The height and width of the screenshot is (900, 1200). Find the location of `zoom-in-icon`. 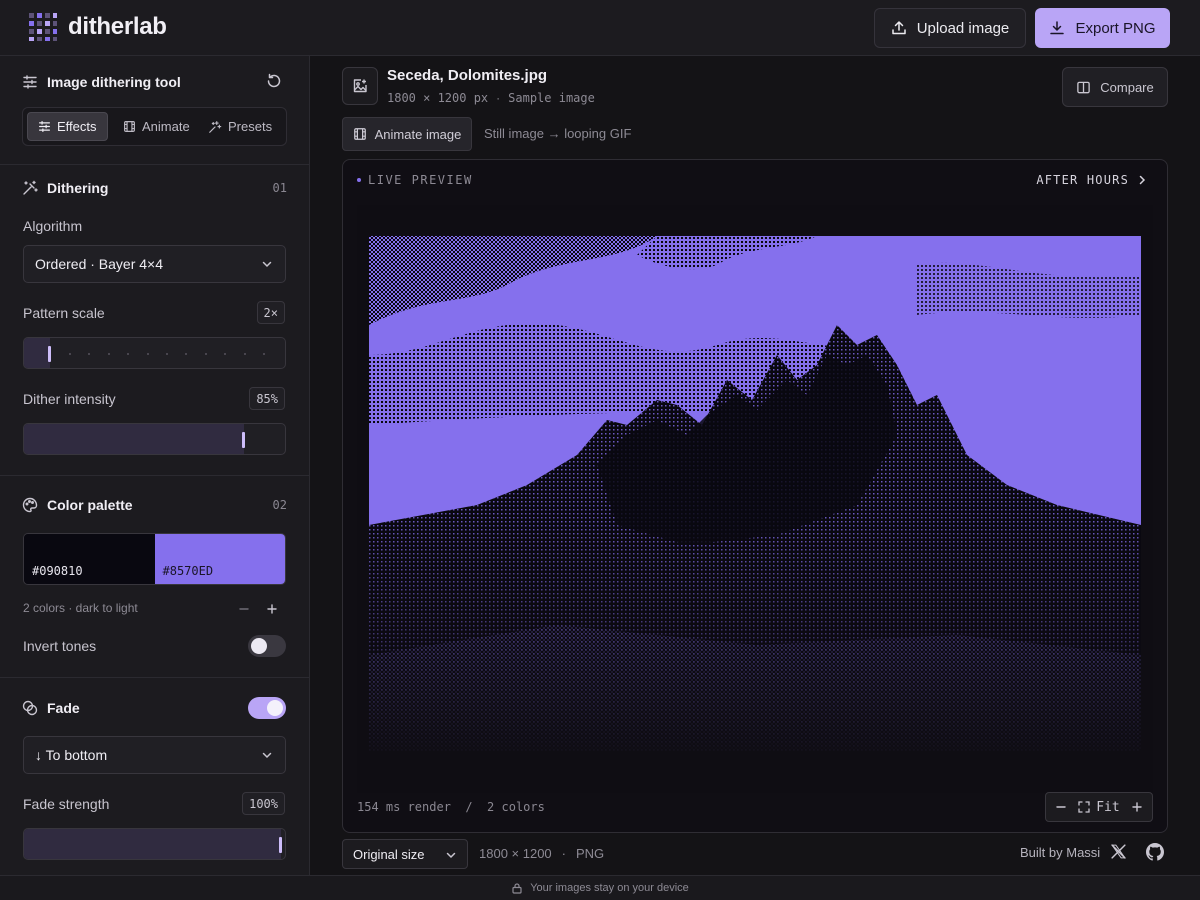

zoom-in-icon is located at coordinates (1137, 807).